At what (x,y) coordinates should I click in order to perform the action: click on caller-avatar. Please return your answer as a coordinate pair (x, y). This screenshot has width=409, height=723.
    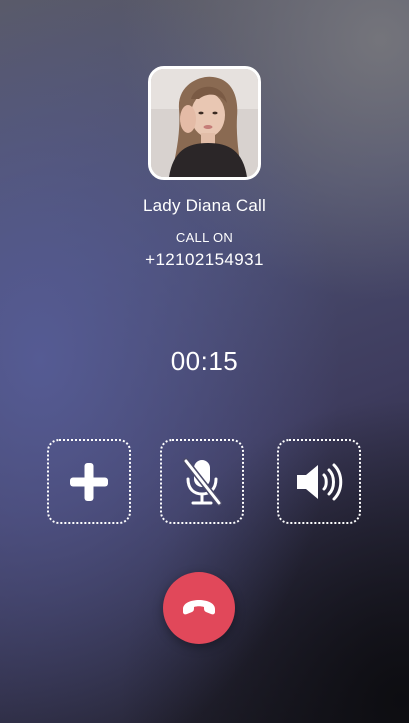
    Looking at the image, I should click on (204, 123).